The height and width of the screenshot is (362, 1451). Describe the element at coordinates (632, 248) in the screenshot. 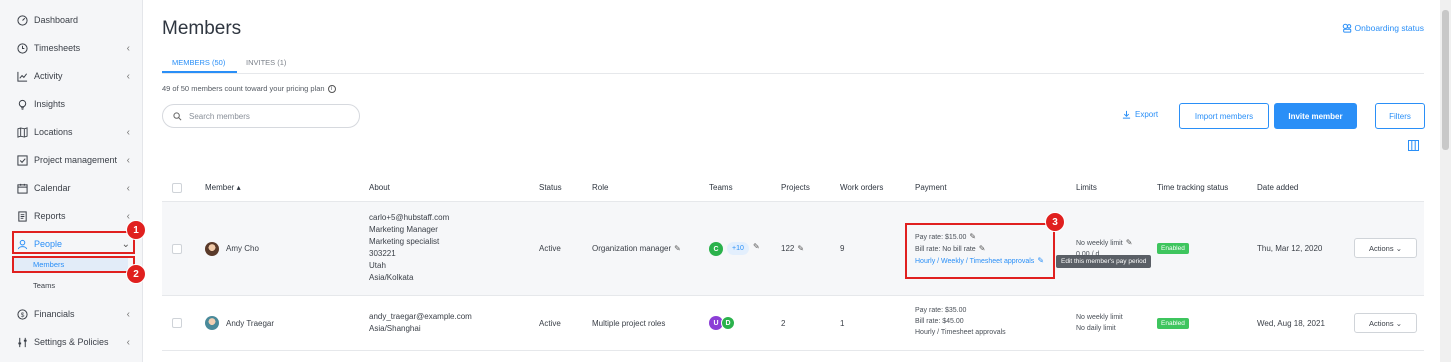

I see `role-text: Organization manager` at that location.